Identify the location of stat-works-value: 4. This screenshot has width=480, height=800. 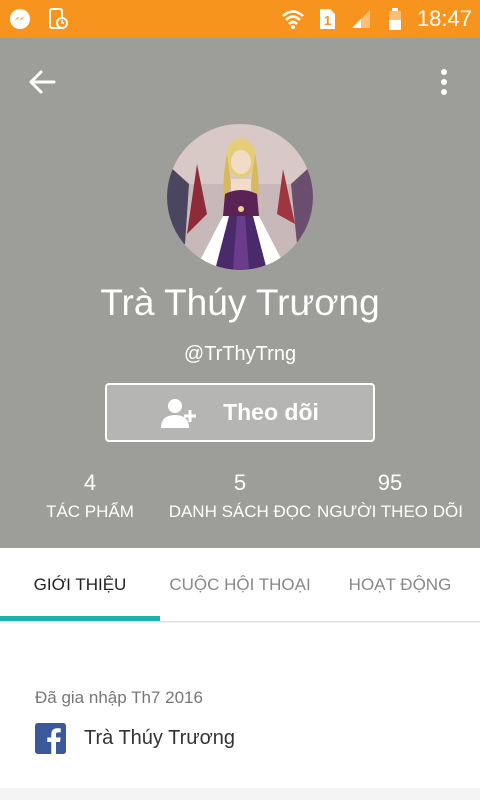
(90, 482).